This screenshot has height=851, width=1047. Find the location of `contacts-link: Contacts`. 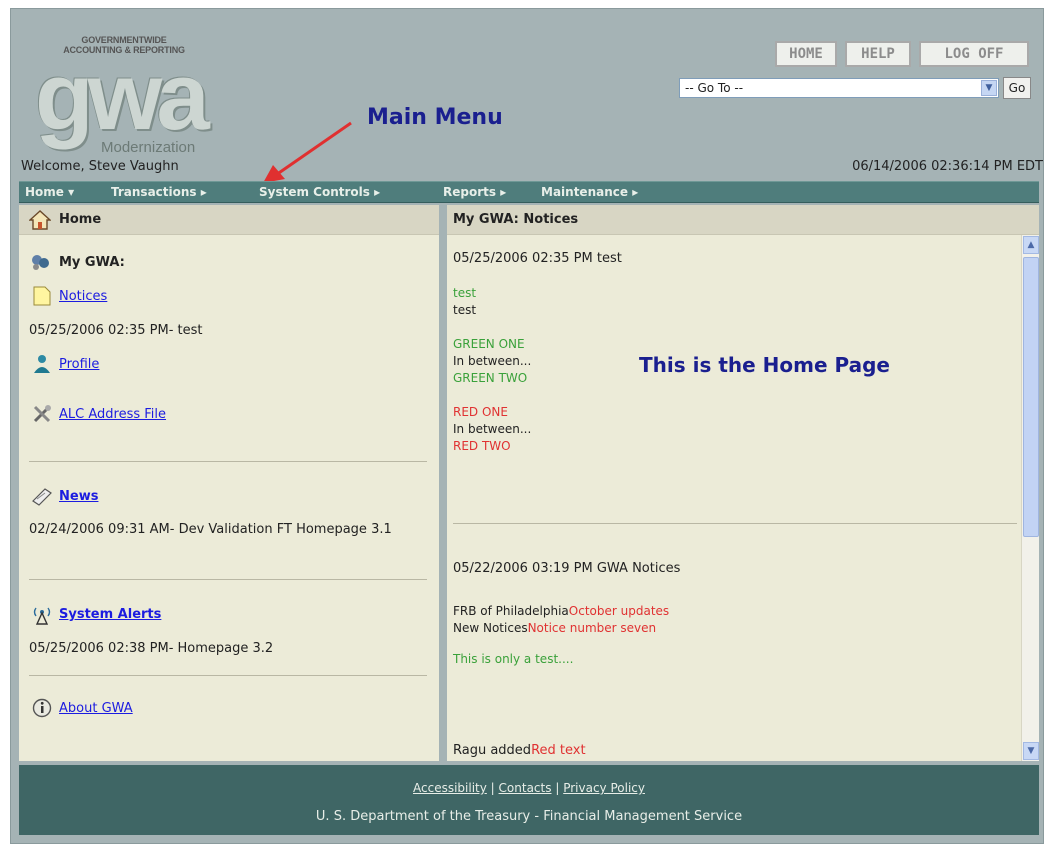

contacts-link: Contacts is located at coordinates (525, 788).